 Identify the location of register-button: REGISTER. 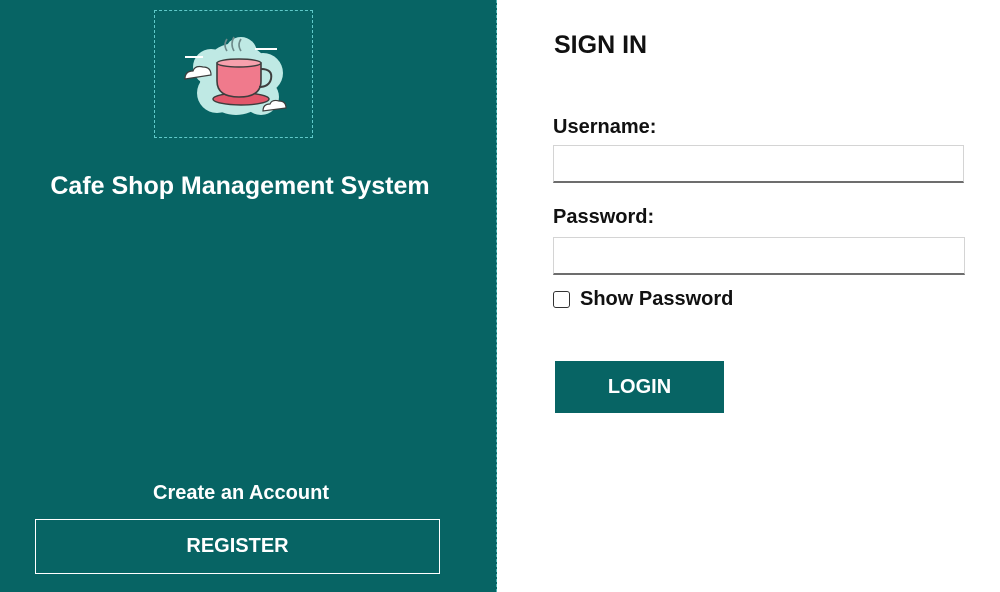
(237, 546).